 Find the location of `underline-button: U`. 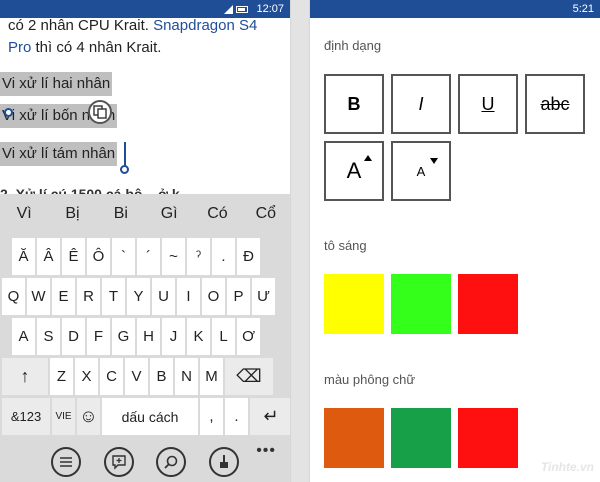

underline-button: U is located at coordinates (488, 104).